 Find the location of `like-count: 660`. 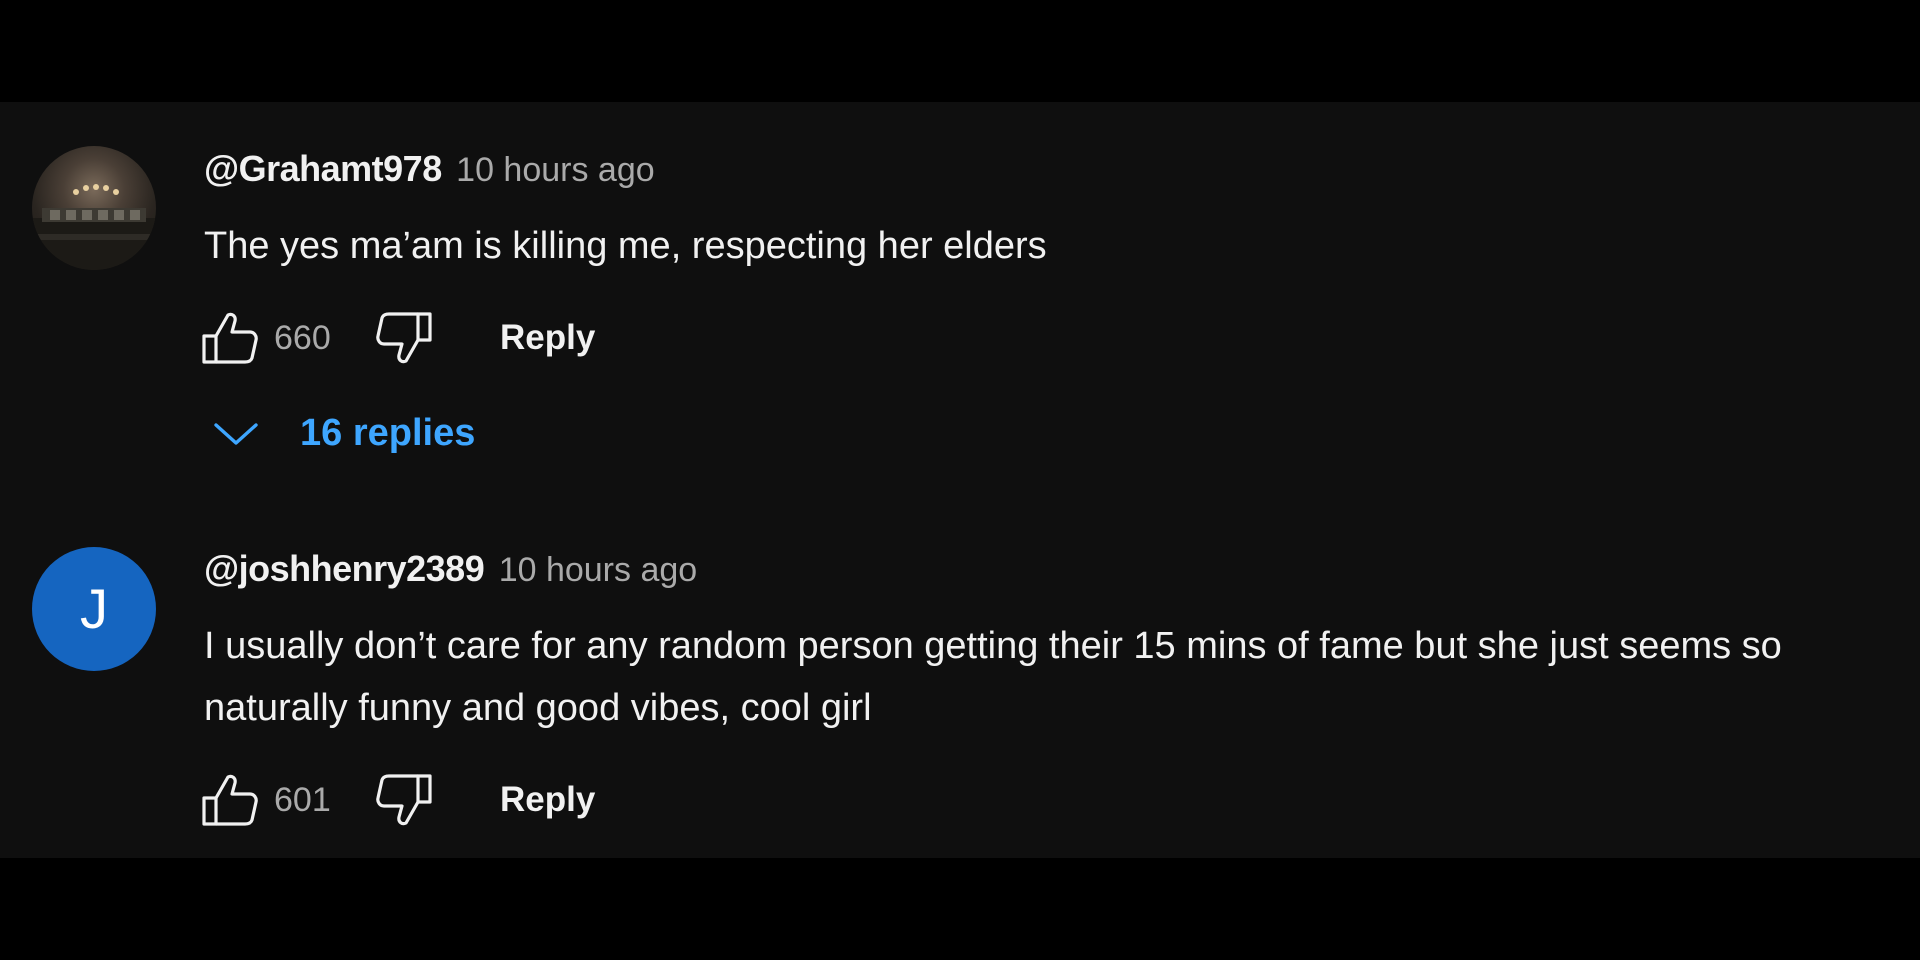

like-count: 660 is located at coordinates (302, 337).